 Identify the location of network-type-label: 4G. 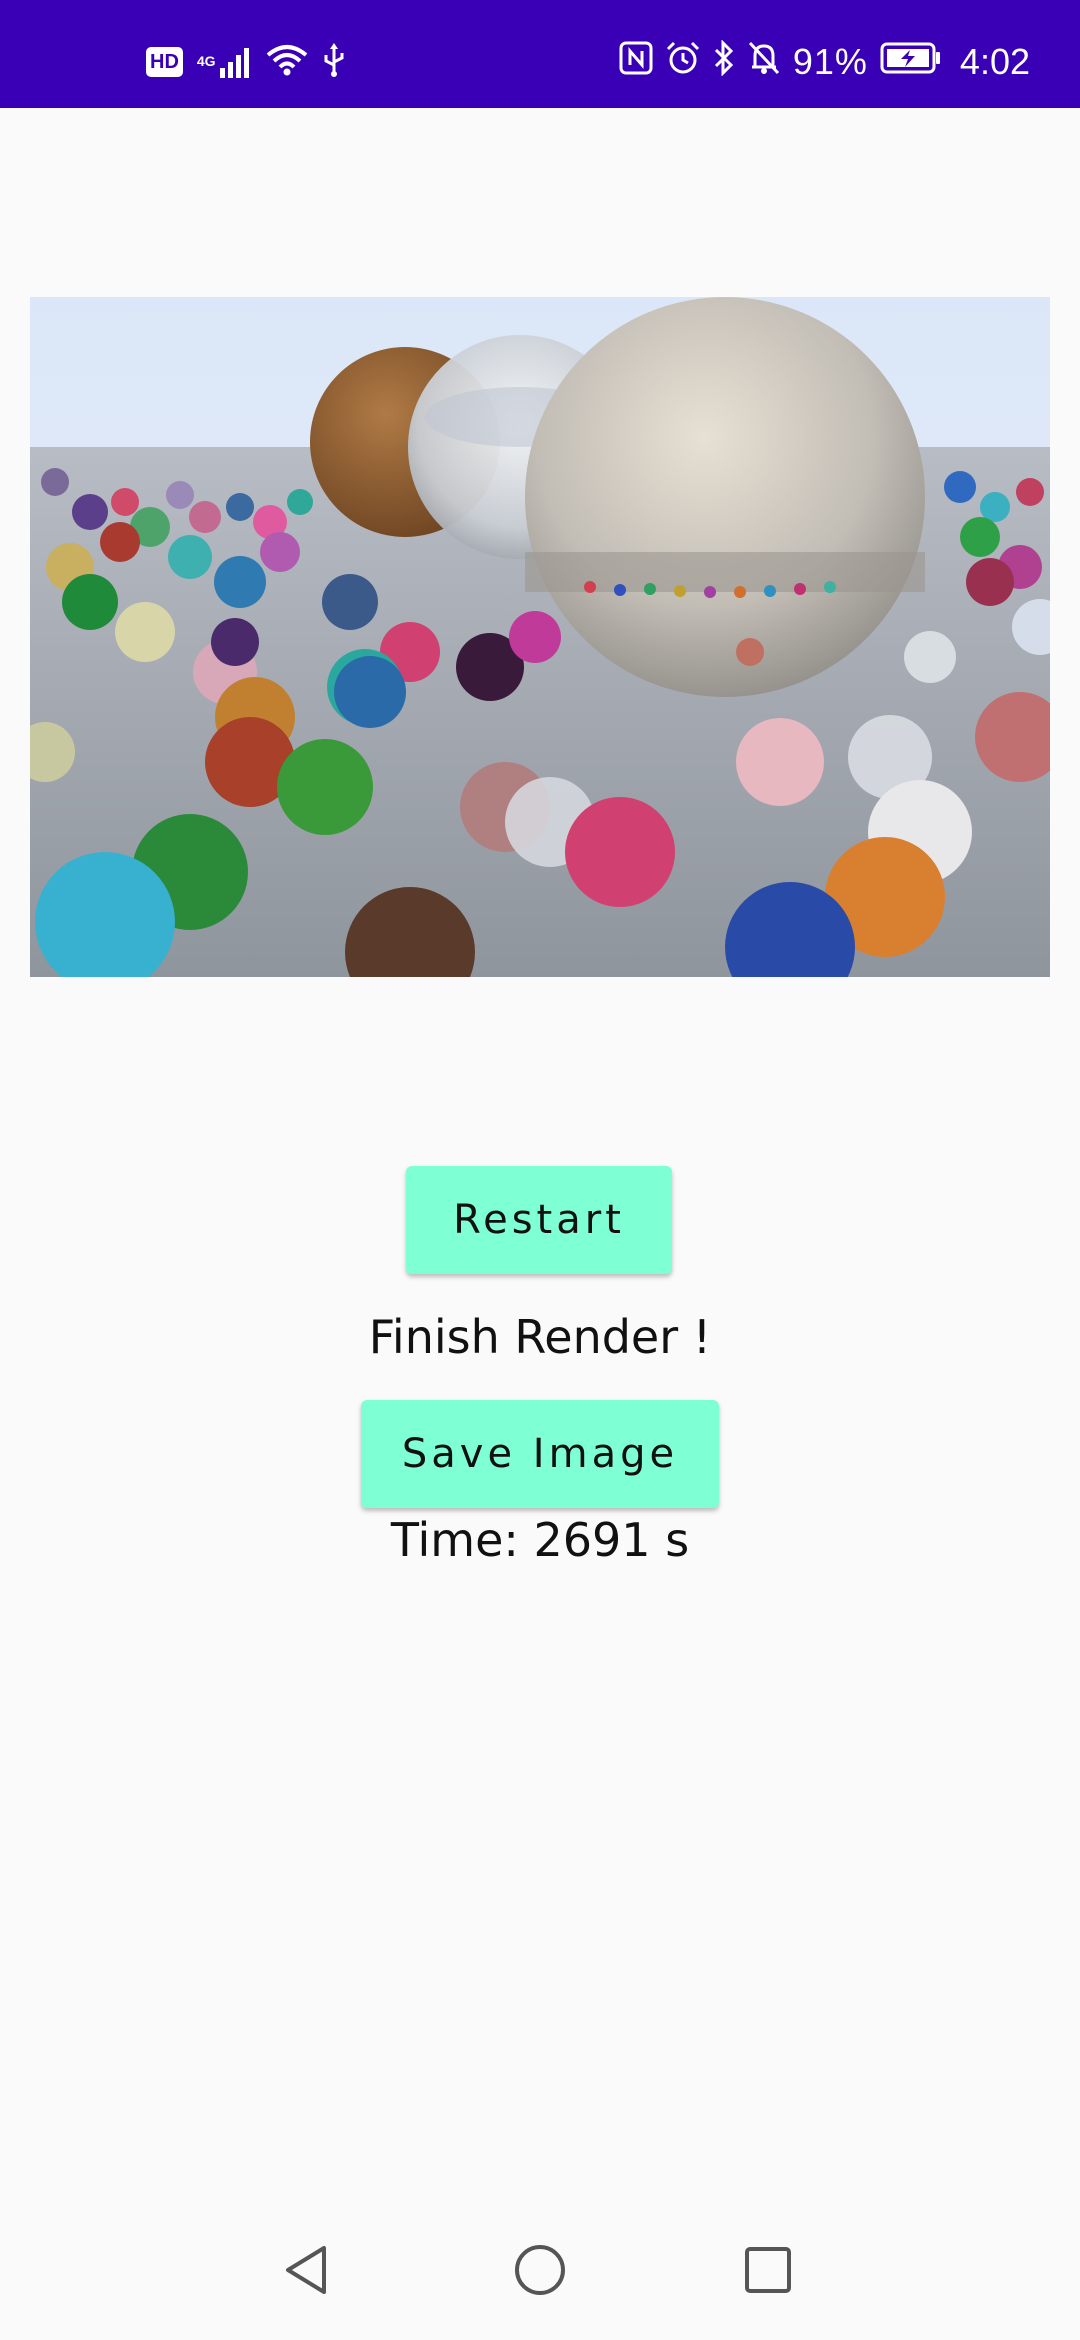
(206, 61).